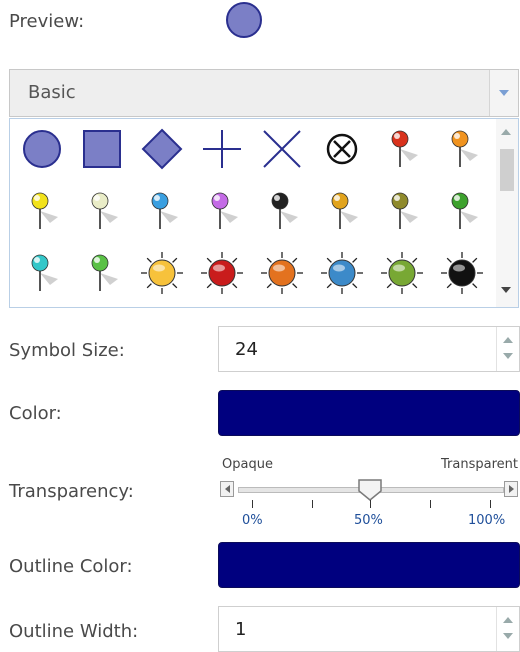 The width and height of the screenshot is (520, 652). What do you see at coordinates (506, 290) in the screenshot?
I see `scroll-down-icon` at bounding box center [506, 290].